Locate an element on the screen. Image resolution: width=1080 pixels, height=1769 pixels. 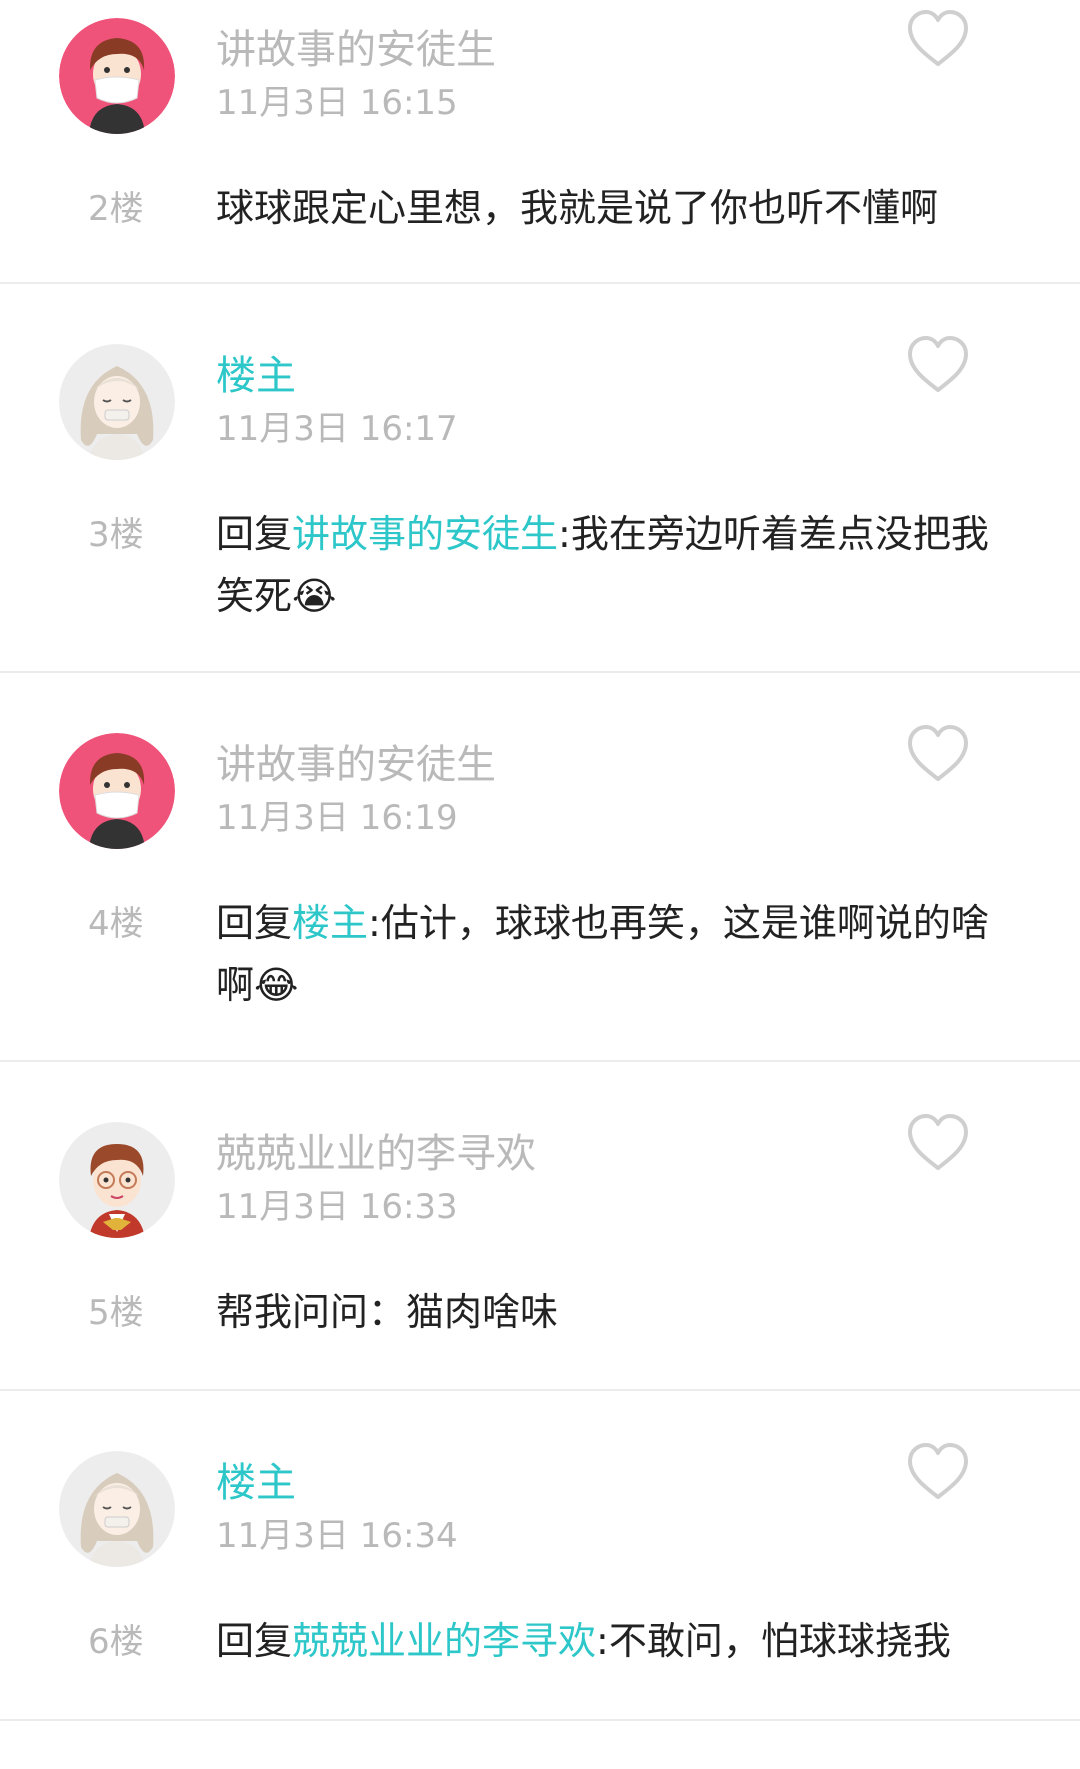
floor-number: 4楼 is located at coordinates (116, 924).